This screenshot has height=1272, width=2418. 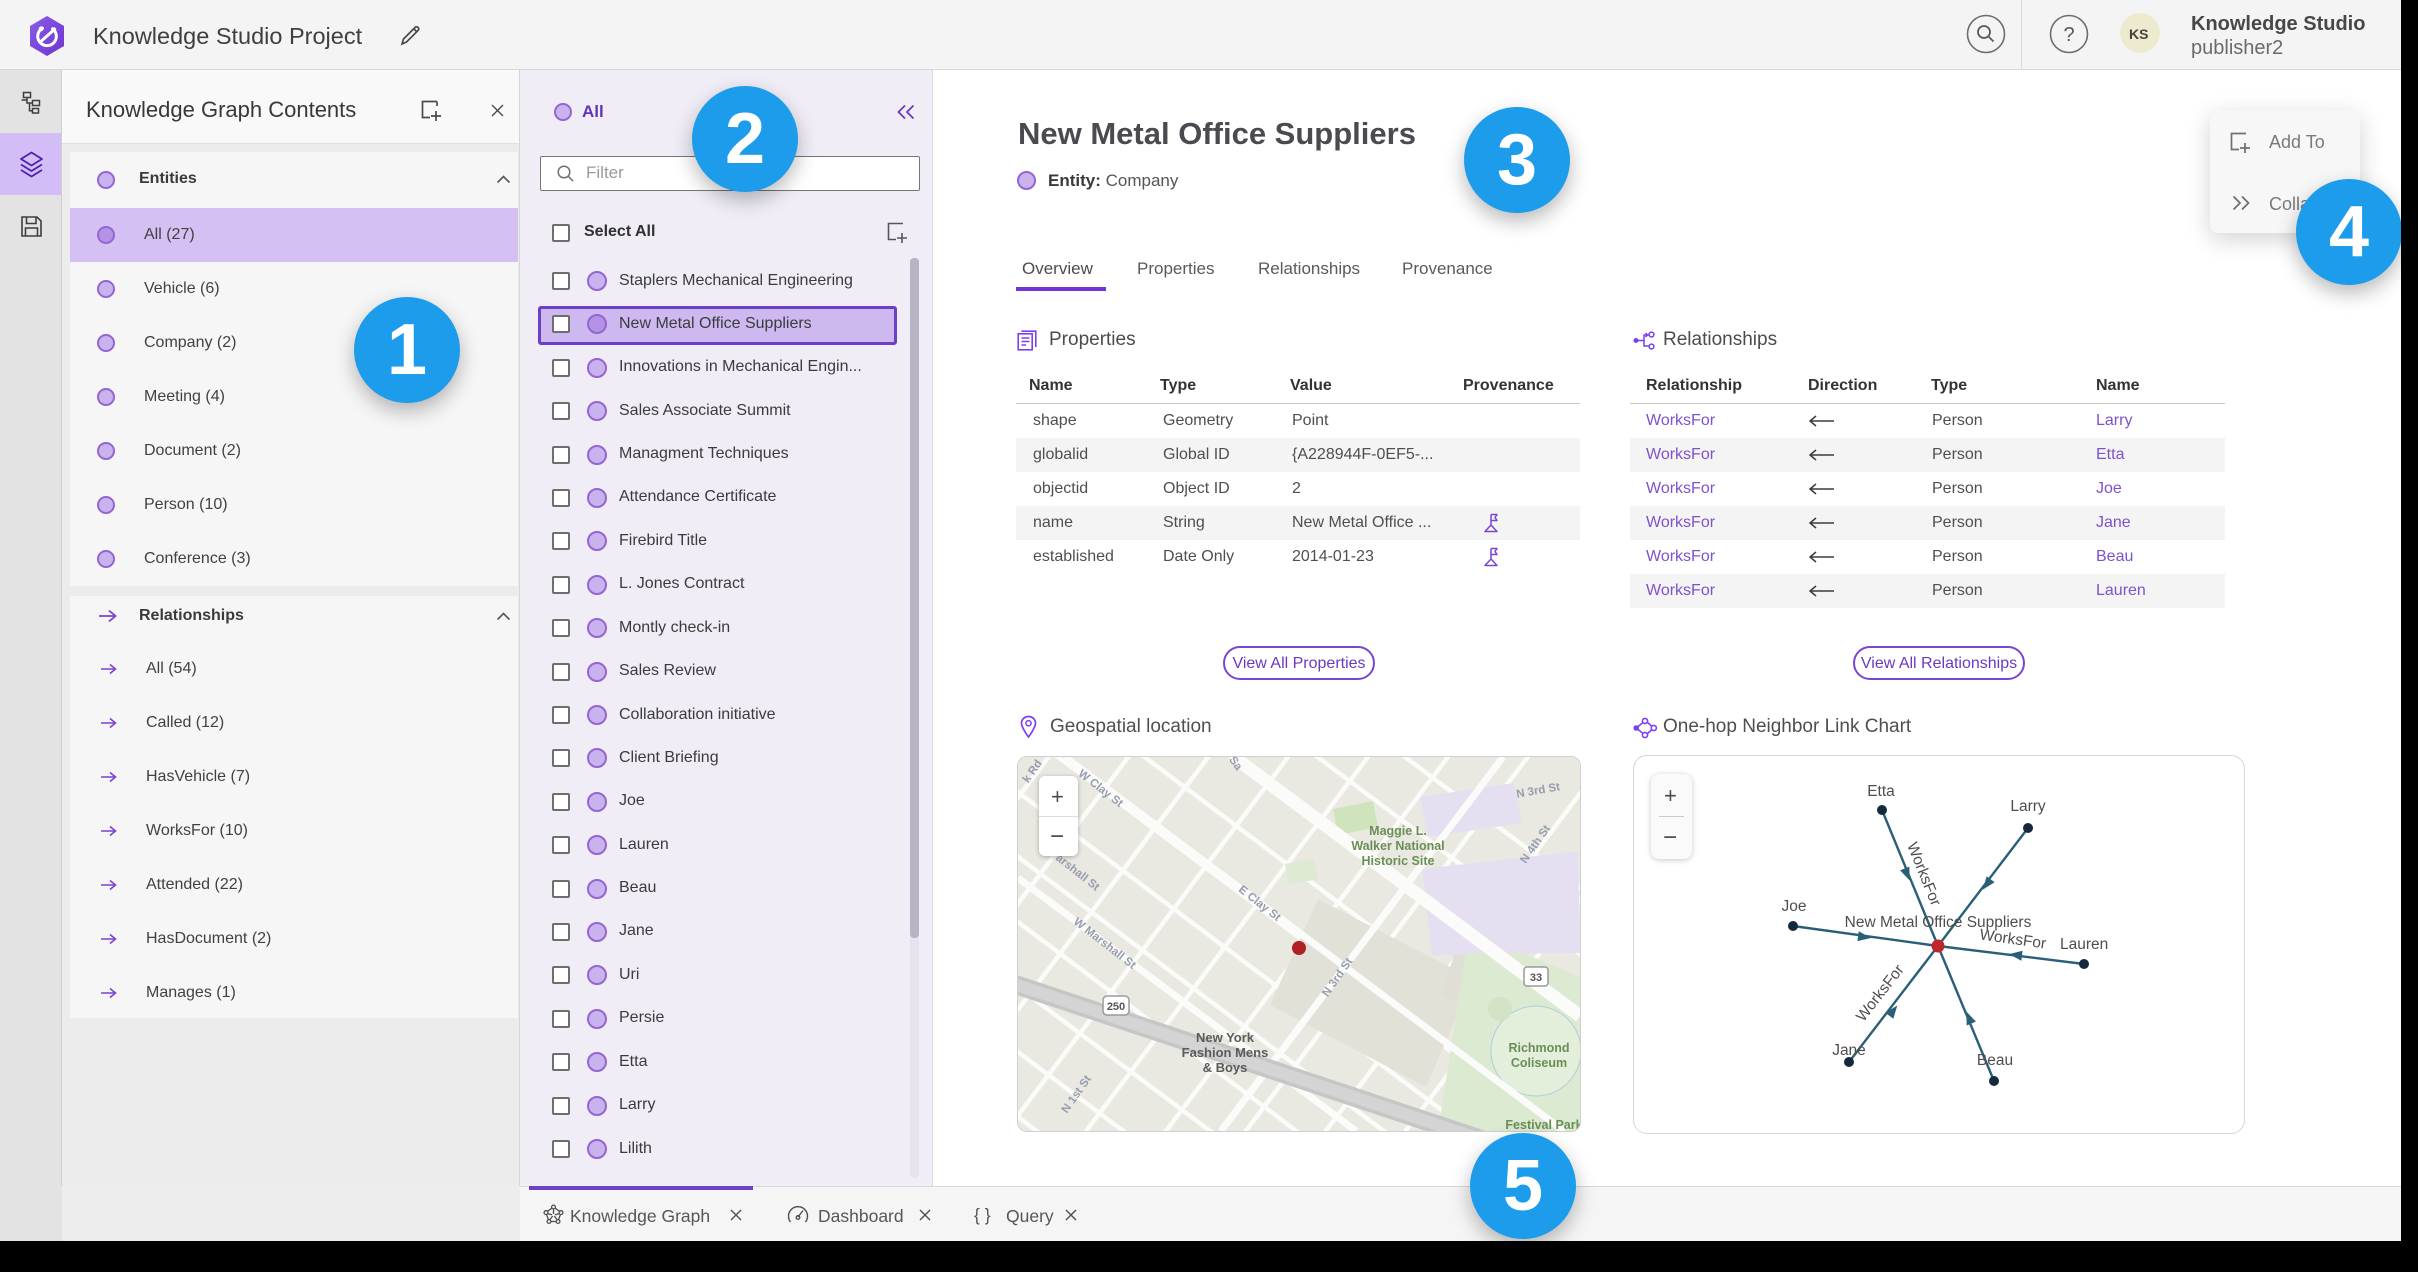 I want to click on svg-text: Etta, so click(x=1881, y=791).